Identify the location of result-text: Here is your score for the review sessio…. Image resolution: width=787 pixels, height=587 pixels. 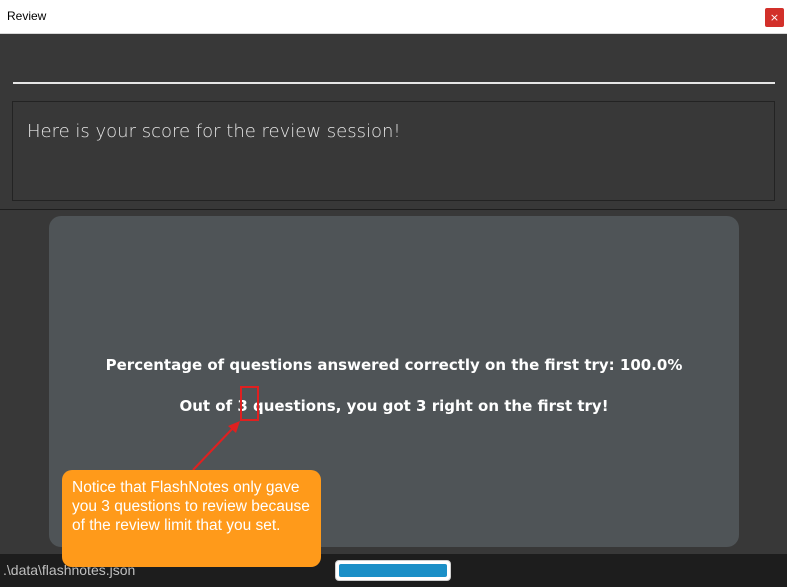
(214, 131).